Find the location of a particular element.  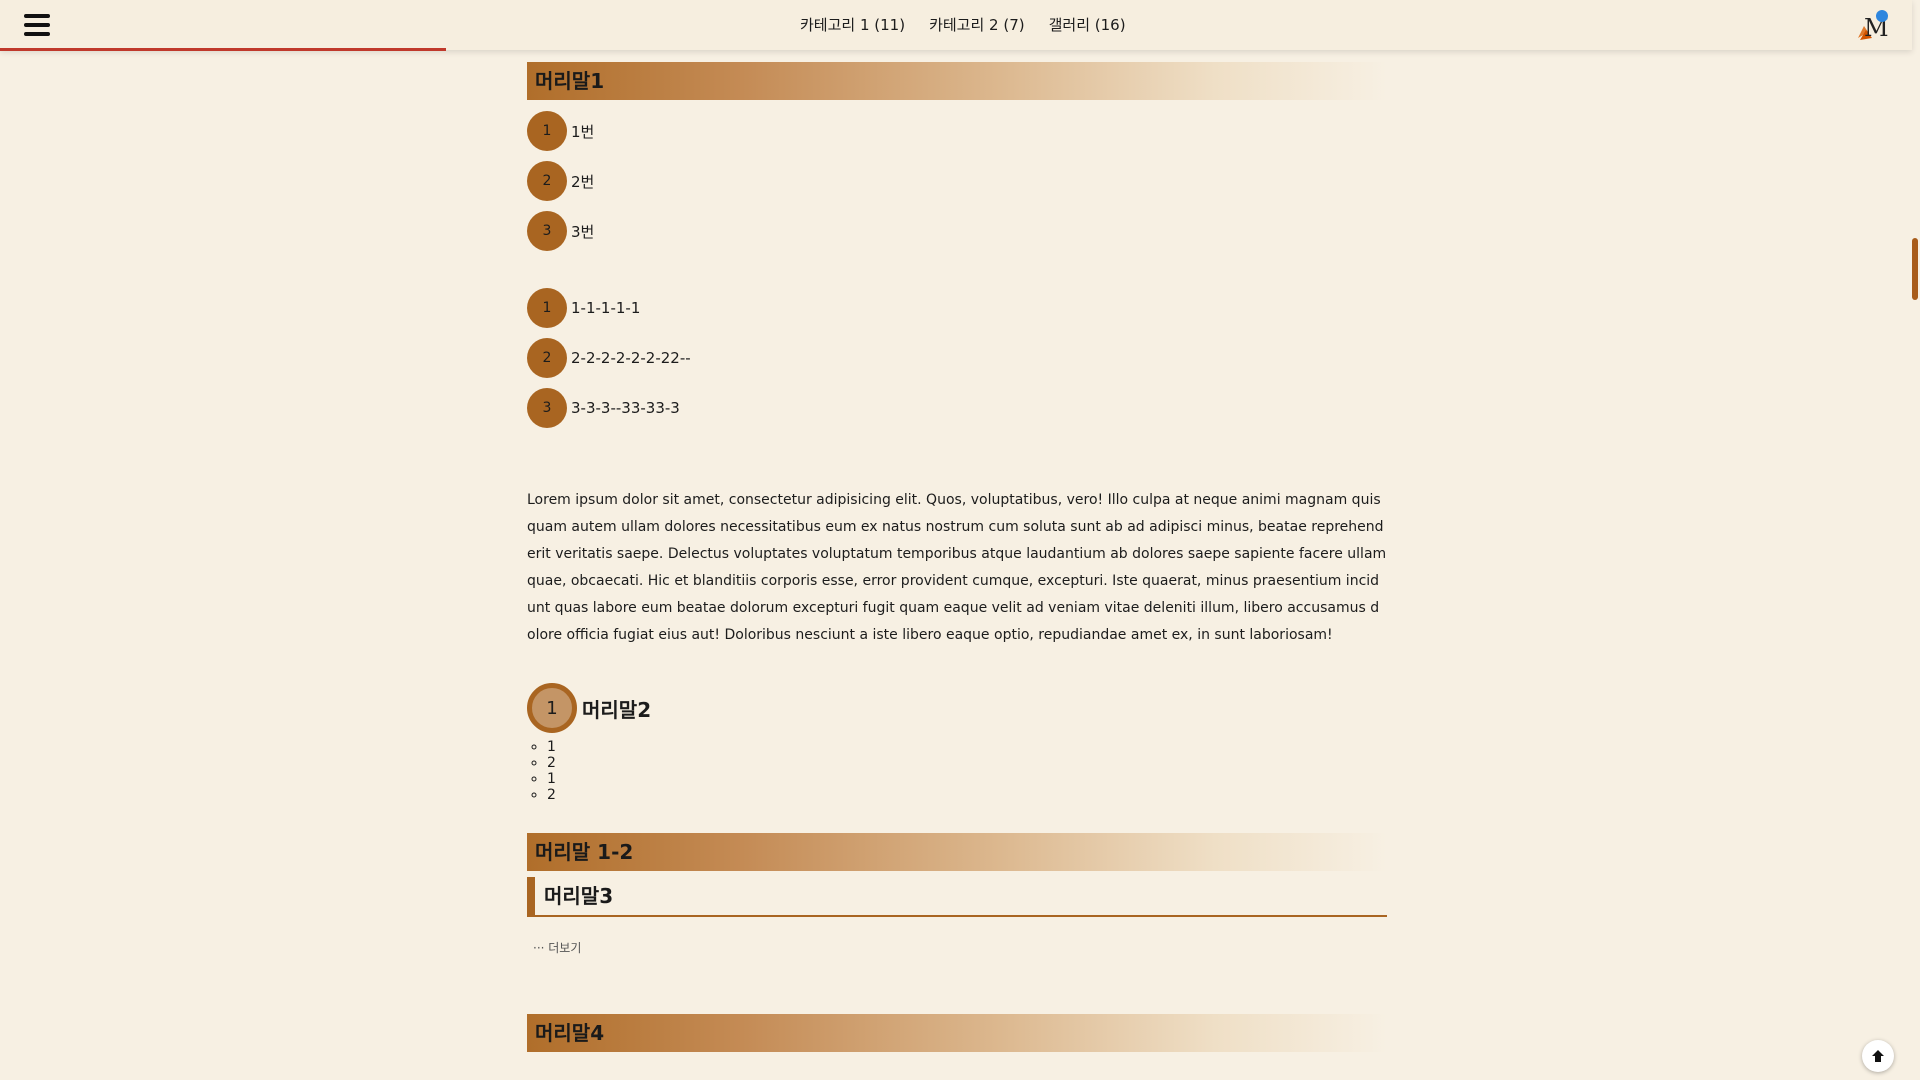

list-item-text: 1-1-1-1-1 is located at coordinates (606, 308).